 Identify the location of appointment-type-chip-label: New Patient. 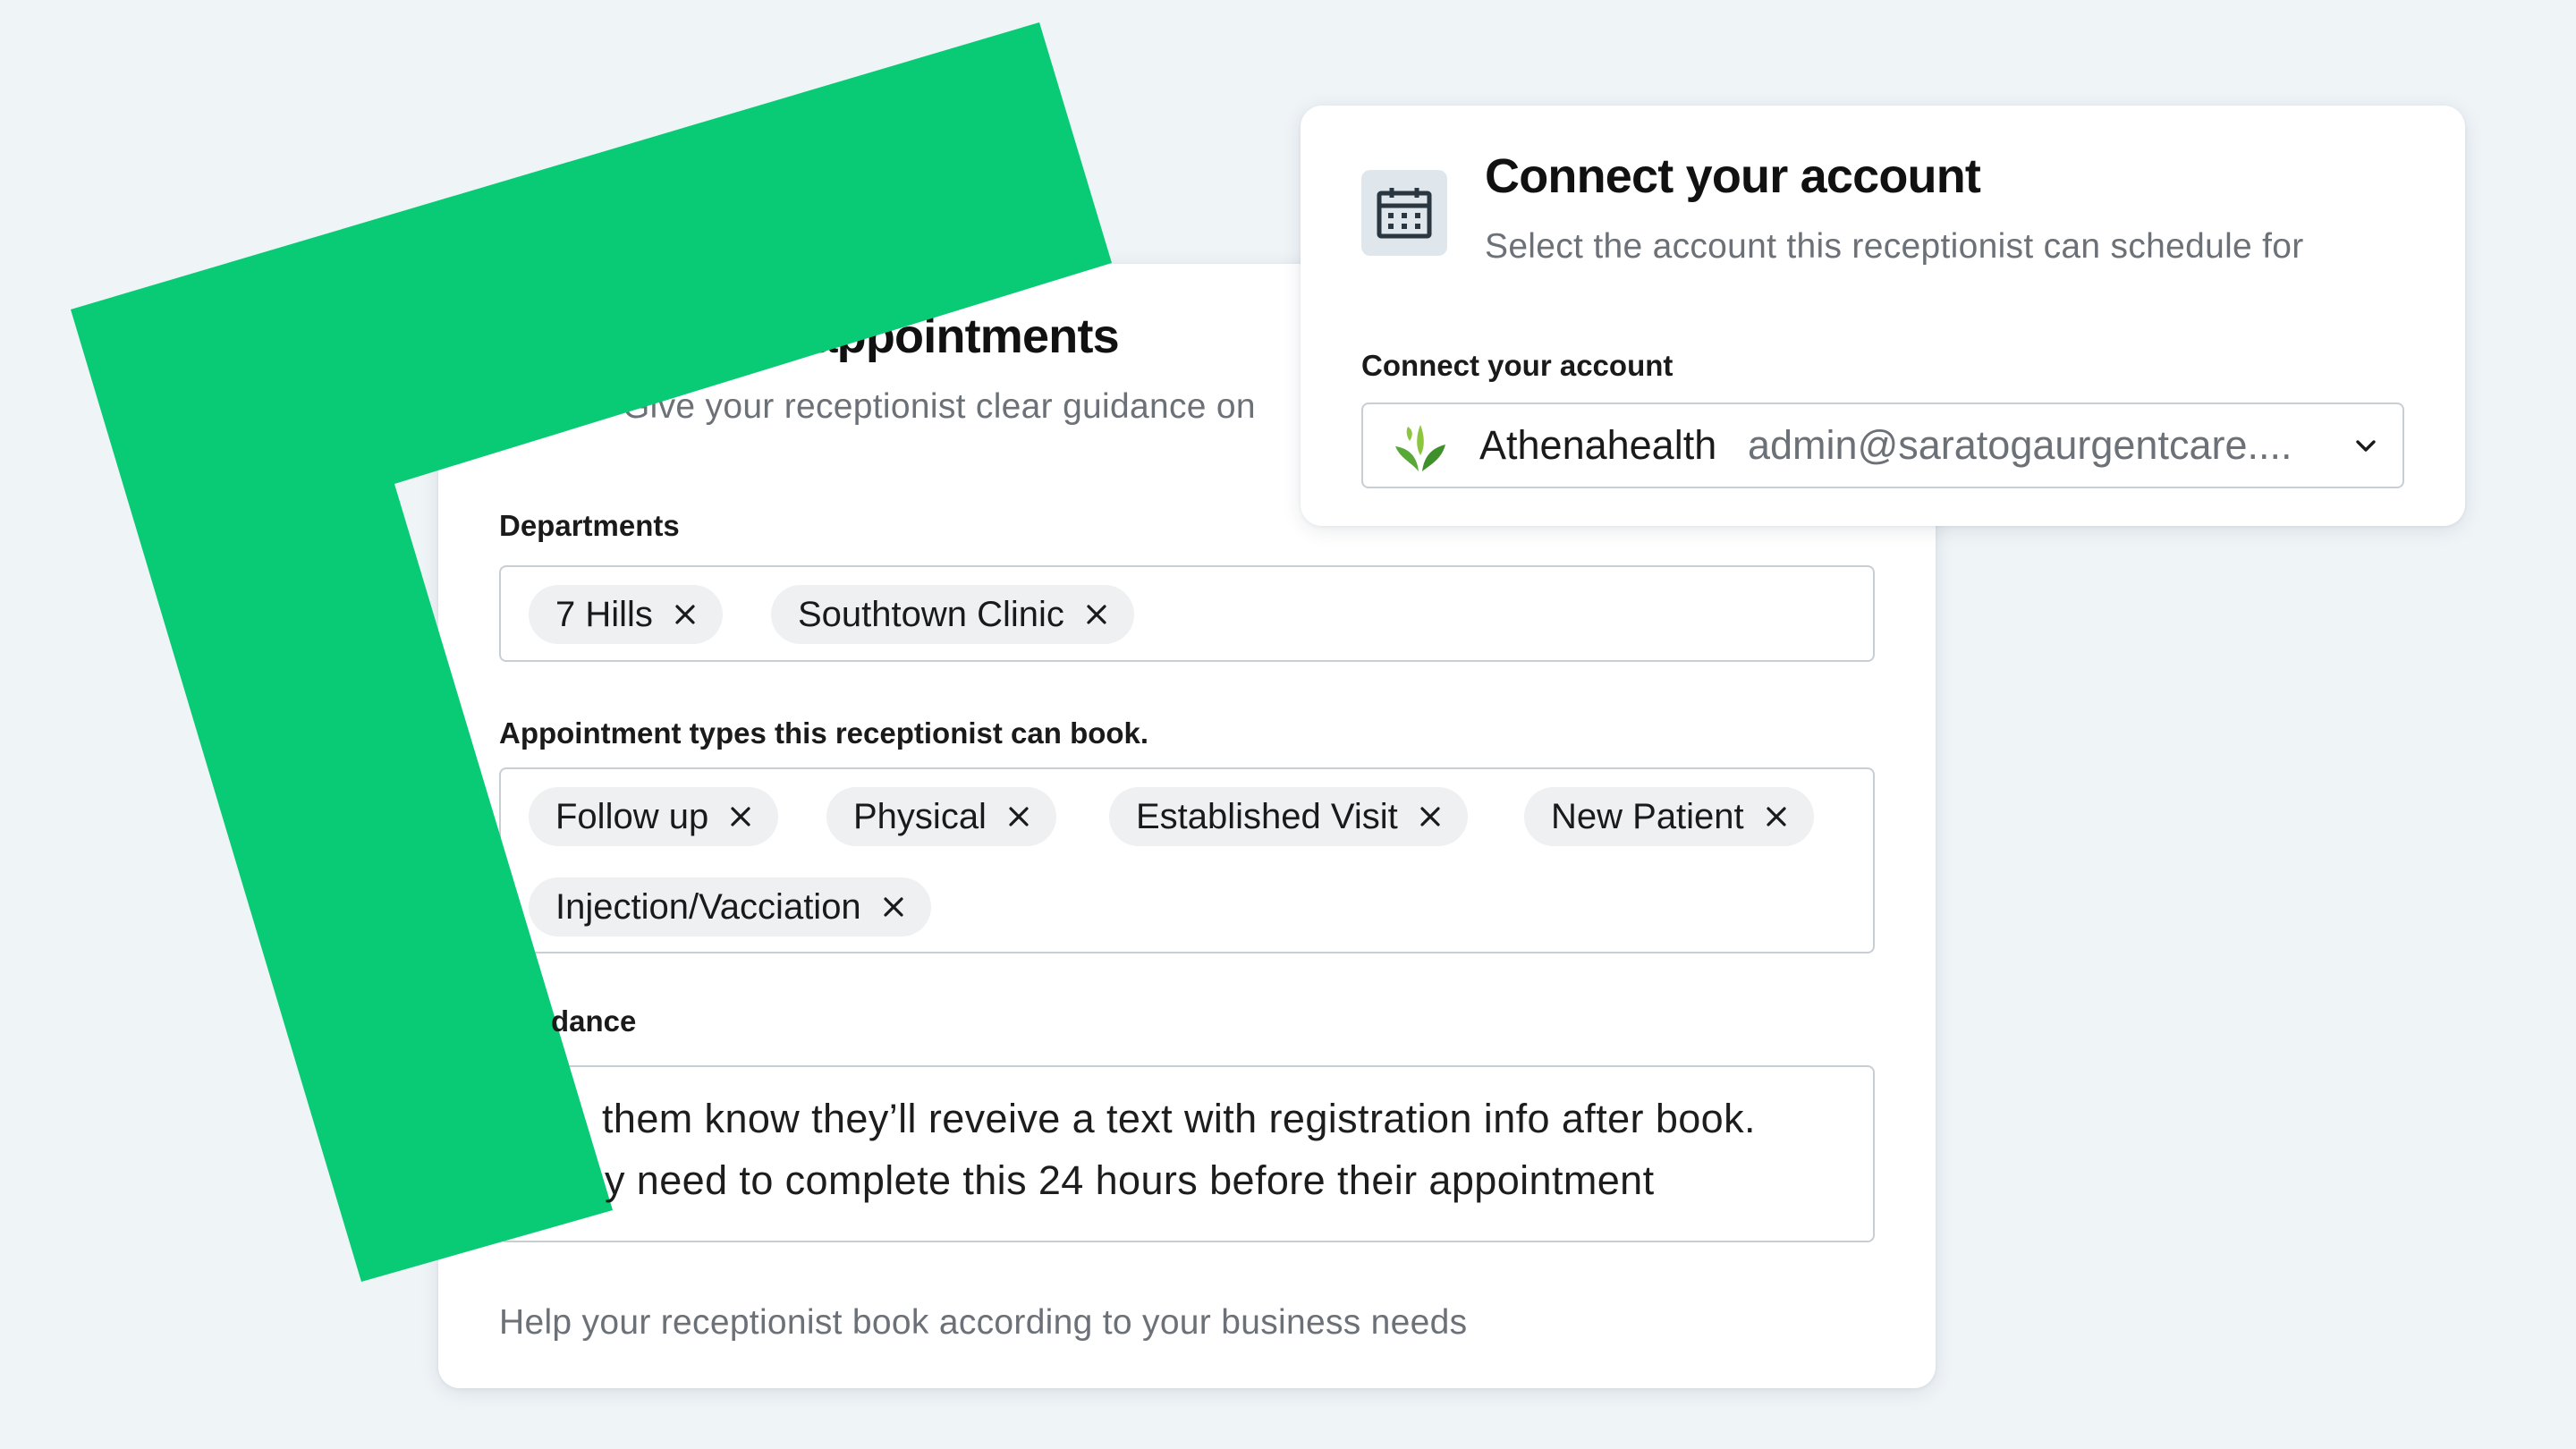
(1647, 816).